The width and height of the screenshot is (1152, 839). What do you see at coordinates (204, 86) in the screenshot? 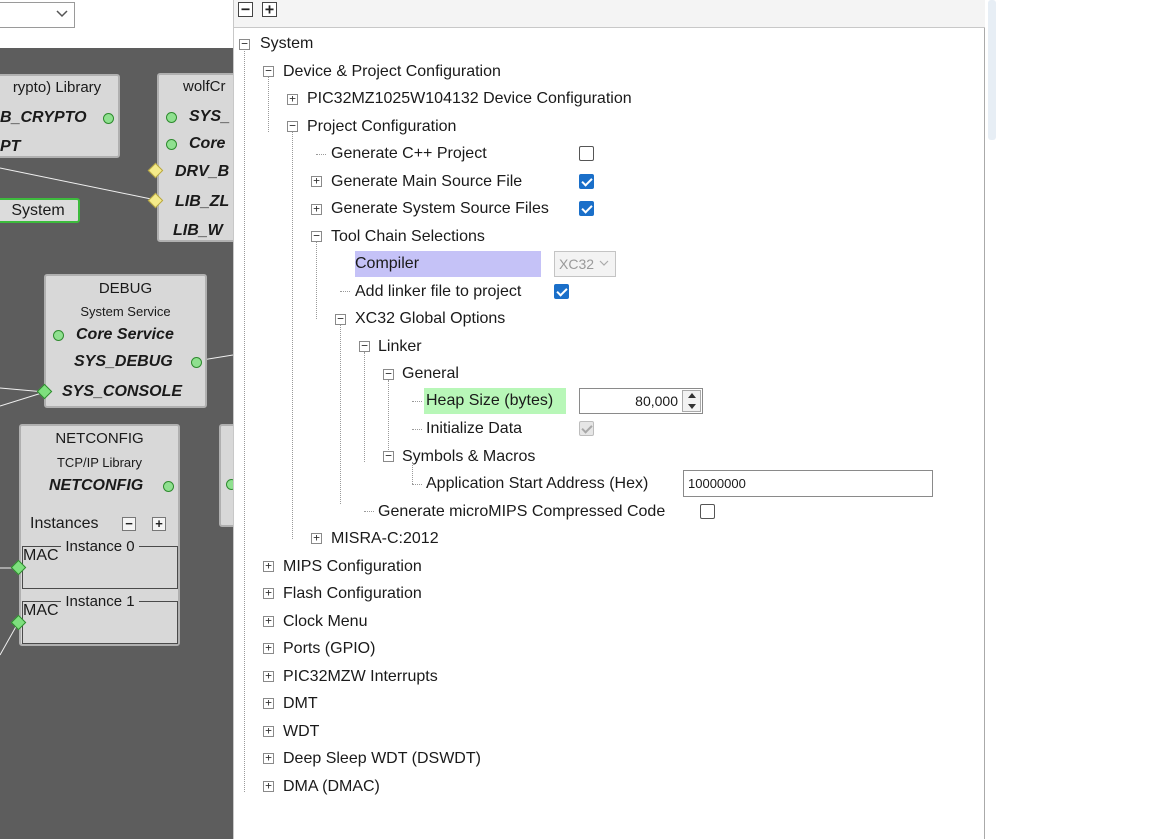
I see `node-title: wolfCr` at bounding box center [204, 86].